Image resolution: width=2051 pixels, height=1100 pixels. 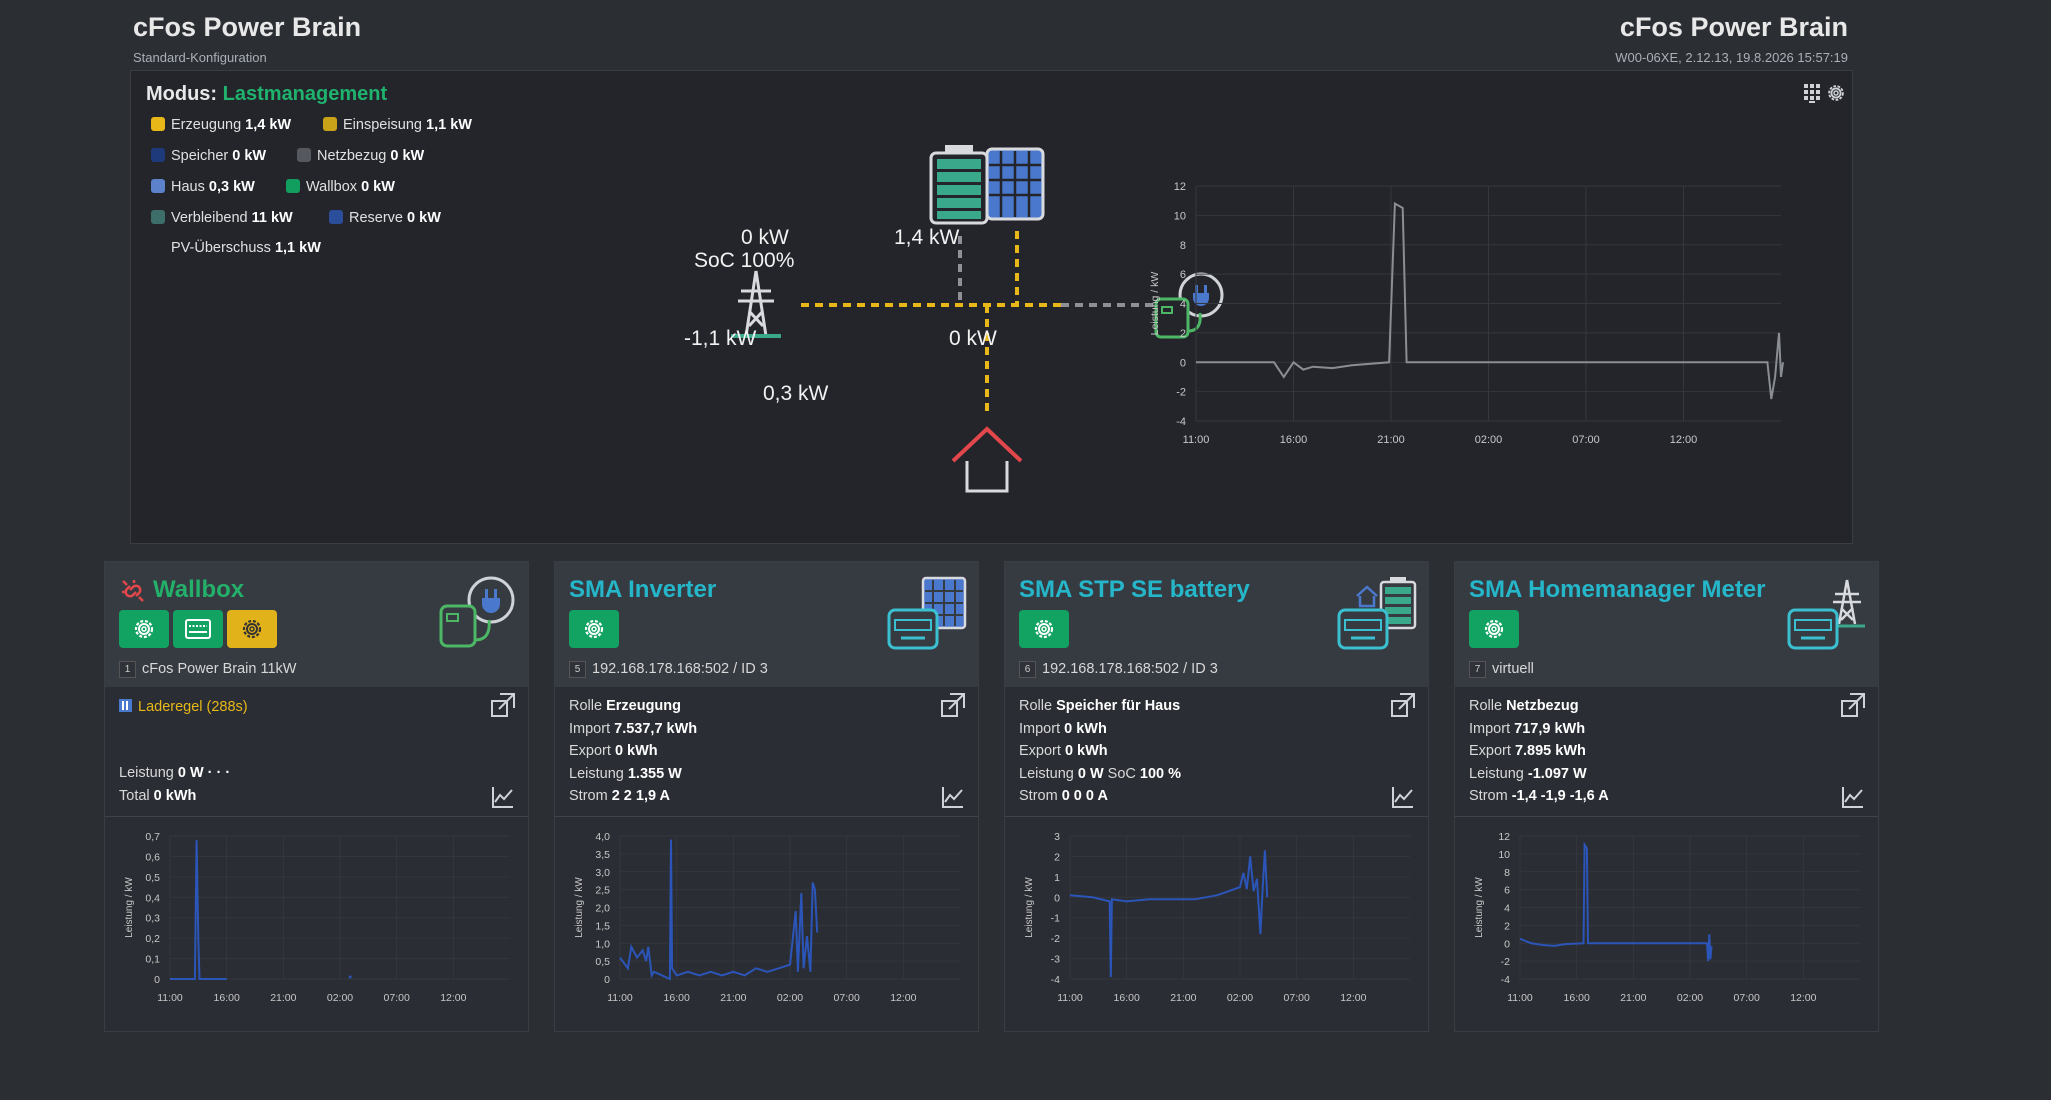 I want to click on display-button, so click(x=198, y=629).